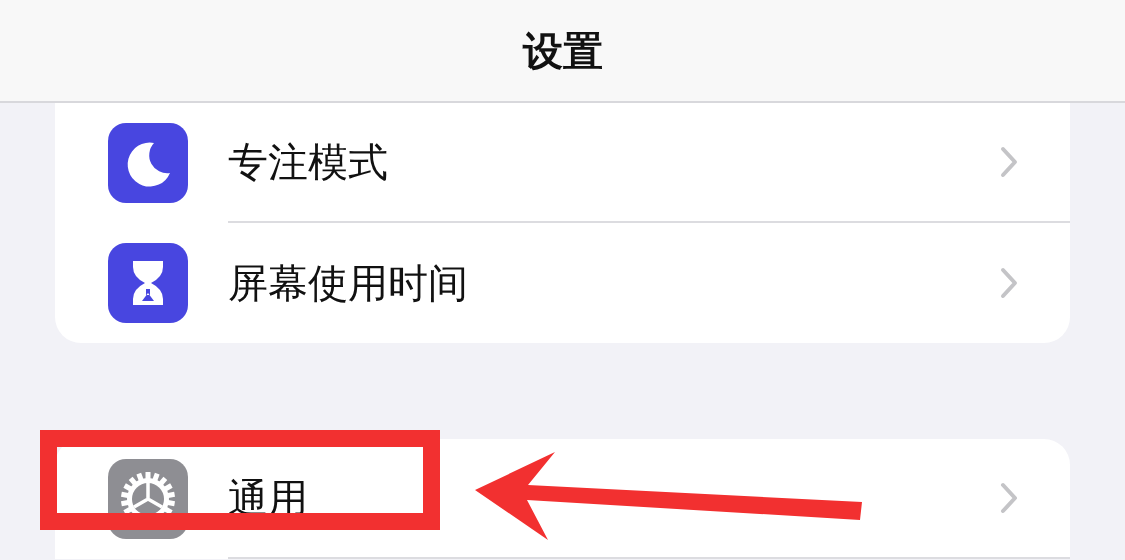  What do you see at coordinates (614, 283) in the screenshot?
I see `setting-label: 屏幕使用时间` at bounding box center [614, 283].